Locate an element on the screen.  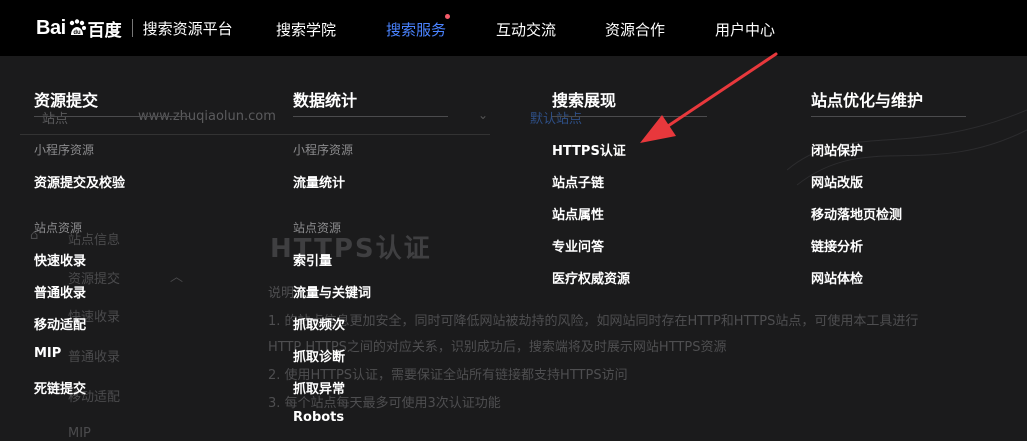
menu-column-title: 数据统计 is located at coordinates (325, 100).